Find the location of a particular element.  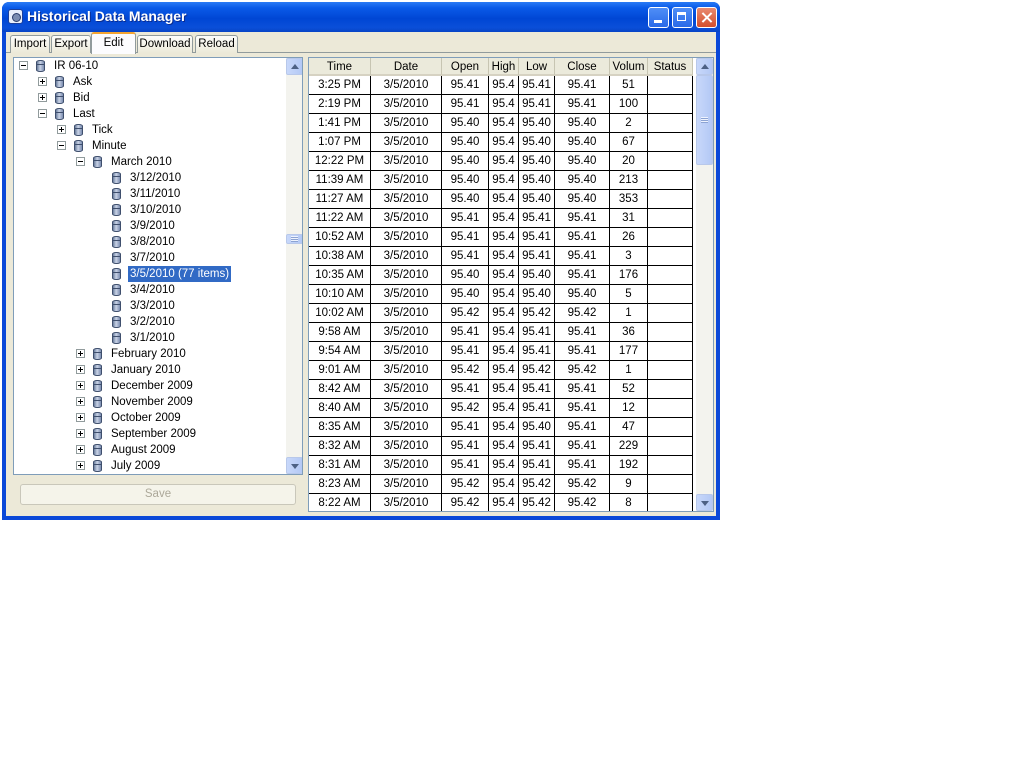

grid-scroll-down-button is located at coordinates (704, 502).